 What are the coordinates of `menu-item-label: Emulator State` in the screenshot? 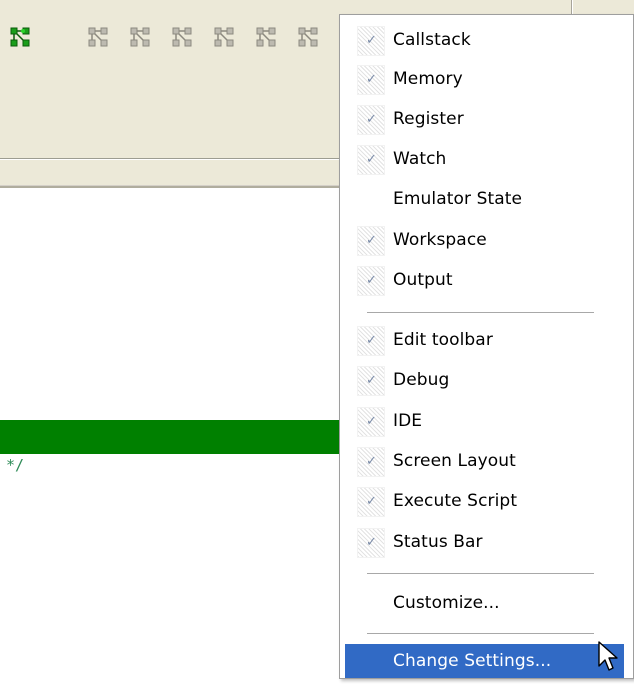 It's located at (458, 199).